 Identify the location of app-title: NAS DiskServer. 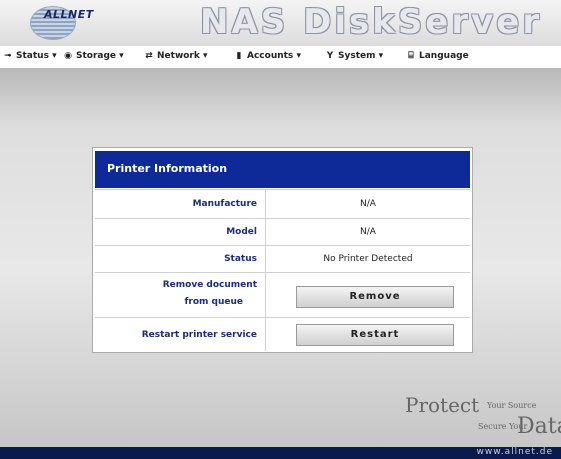
(371, 22).